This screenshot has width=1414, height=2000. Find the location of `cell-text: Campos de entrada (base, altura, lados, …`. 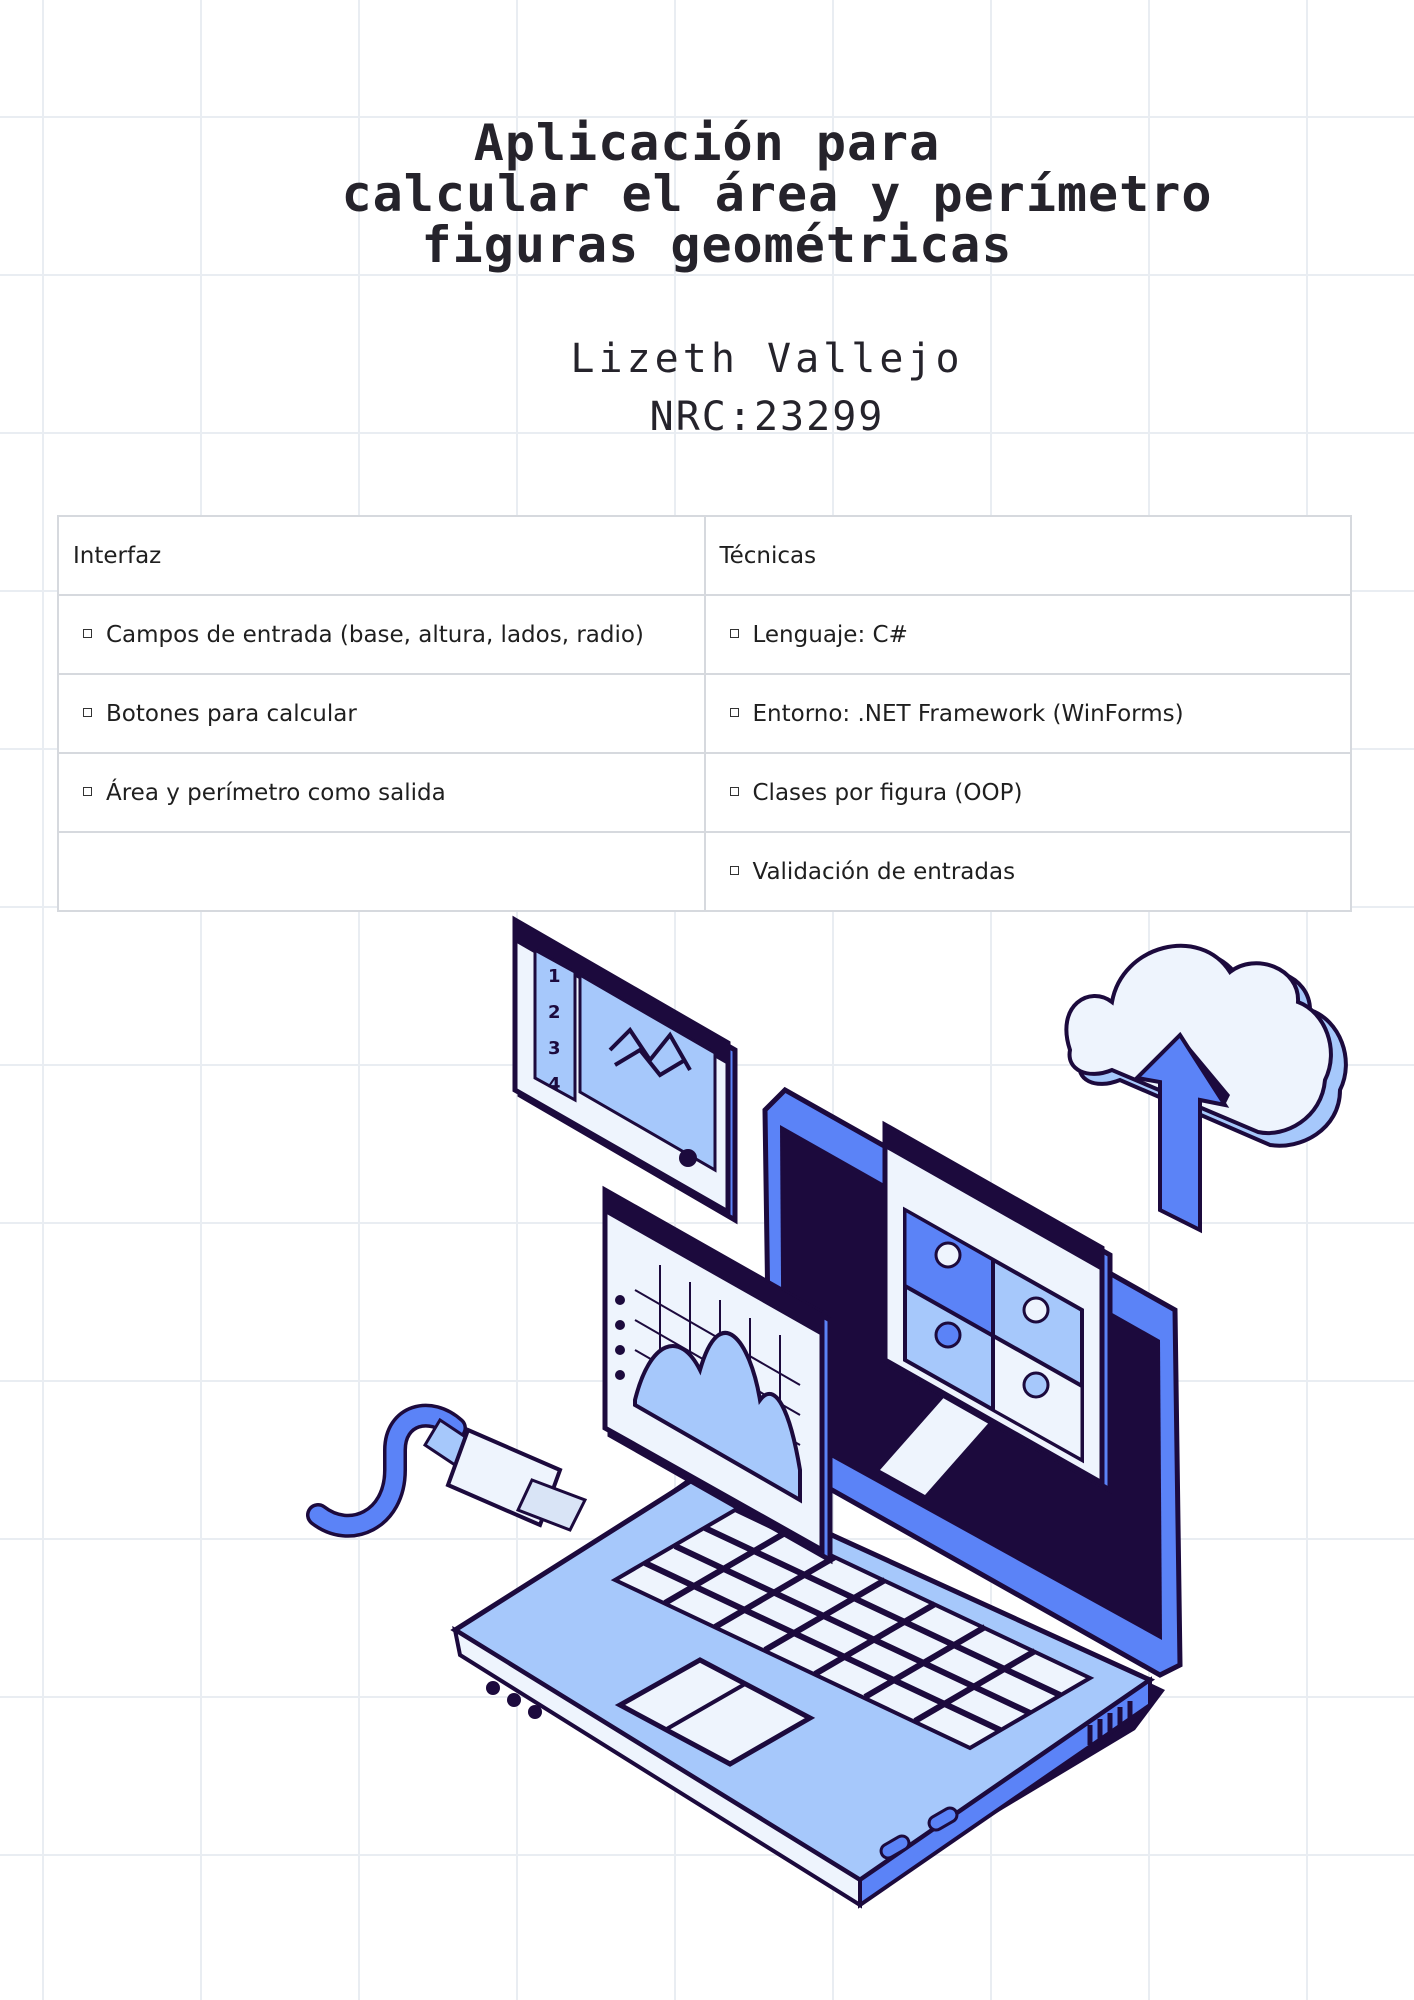

cell-text: Campos de entrada (base, altura, lados, … is located at coordinates (375, 634).